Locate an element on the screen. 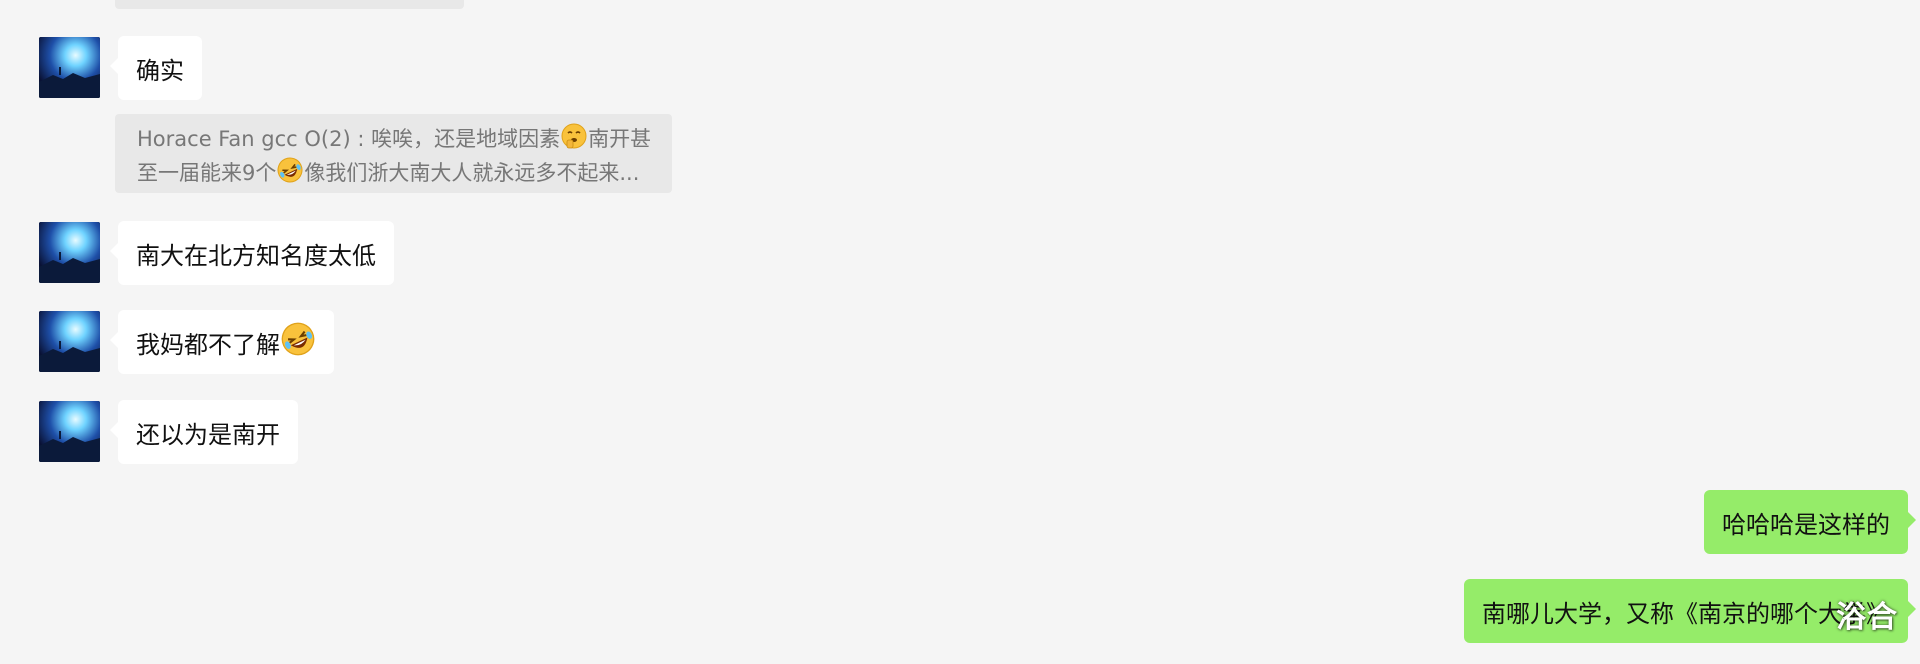 Image resolution: width=1920 pixels, height=664 pixels. incoming-message-bubble: 确实 is located at coordinates (156, 68).